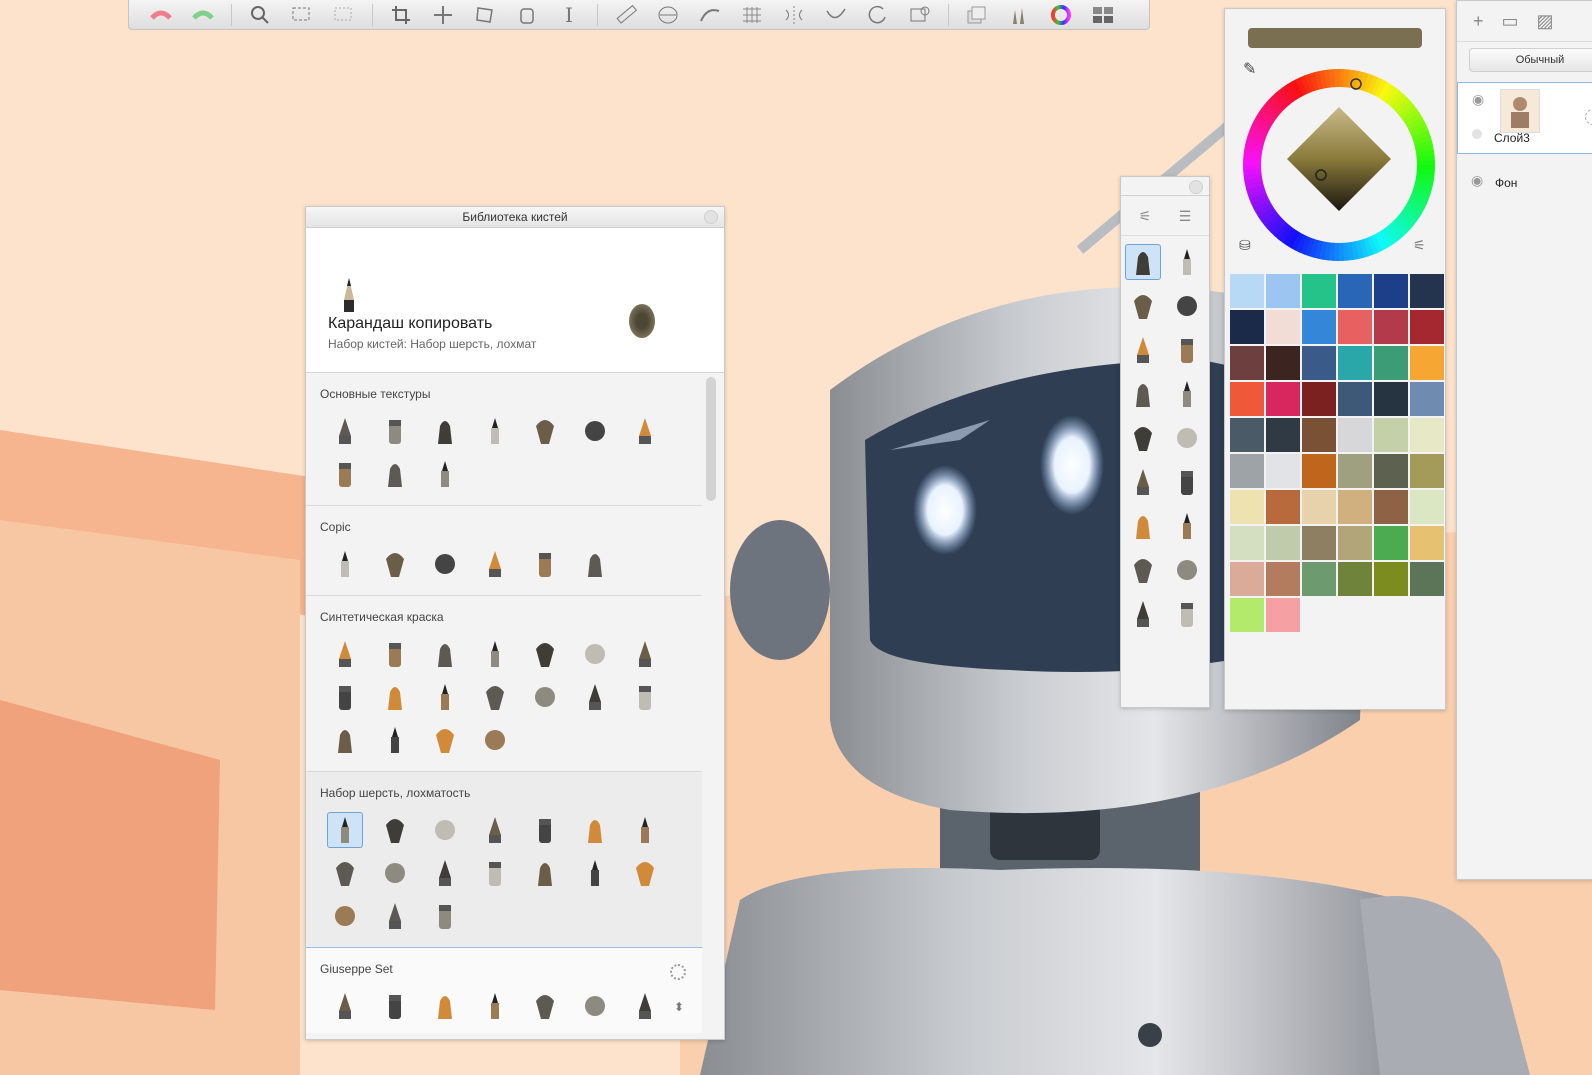 The height and width of the screenshot is (1075, 1592). Describe the element at coordinates (668, 15) in the screenshot. I see `ellipse-guide-icon` at that location.